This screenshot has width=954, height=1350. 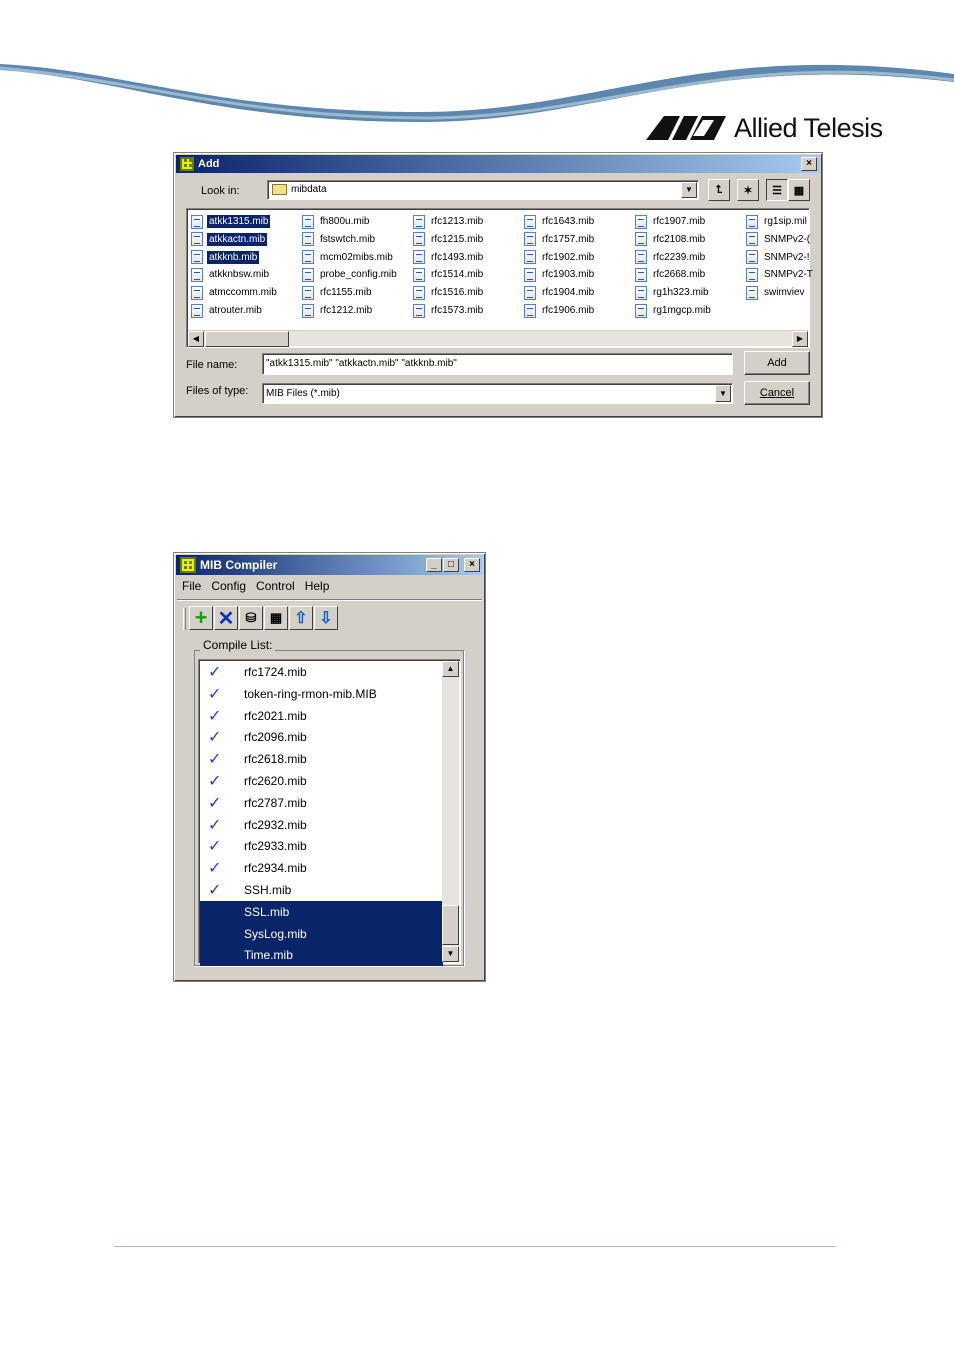 What do you see at coordinates (227, 310) in the screenshot?
I see `file-item: atrouter.mib` at bounding box center [227, 310].